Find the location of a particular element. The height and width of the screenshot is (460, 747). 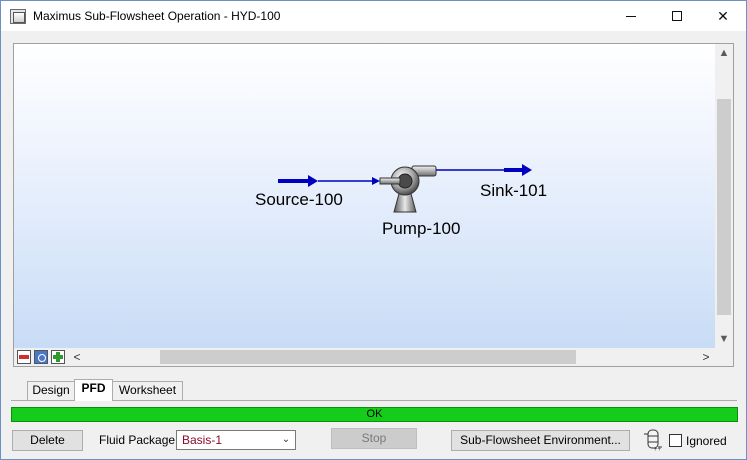

maximize-button is located at coordinates (677, 16).